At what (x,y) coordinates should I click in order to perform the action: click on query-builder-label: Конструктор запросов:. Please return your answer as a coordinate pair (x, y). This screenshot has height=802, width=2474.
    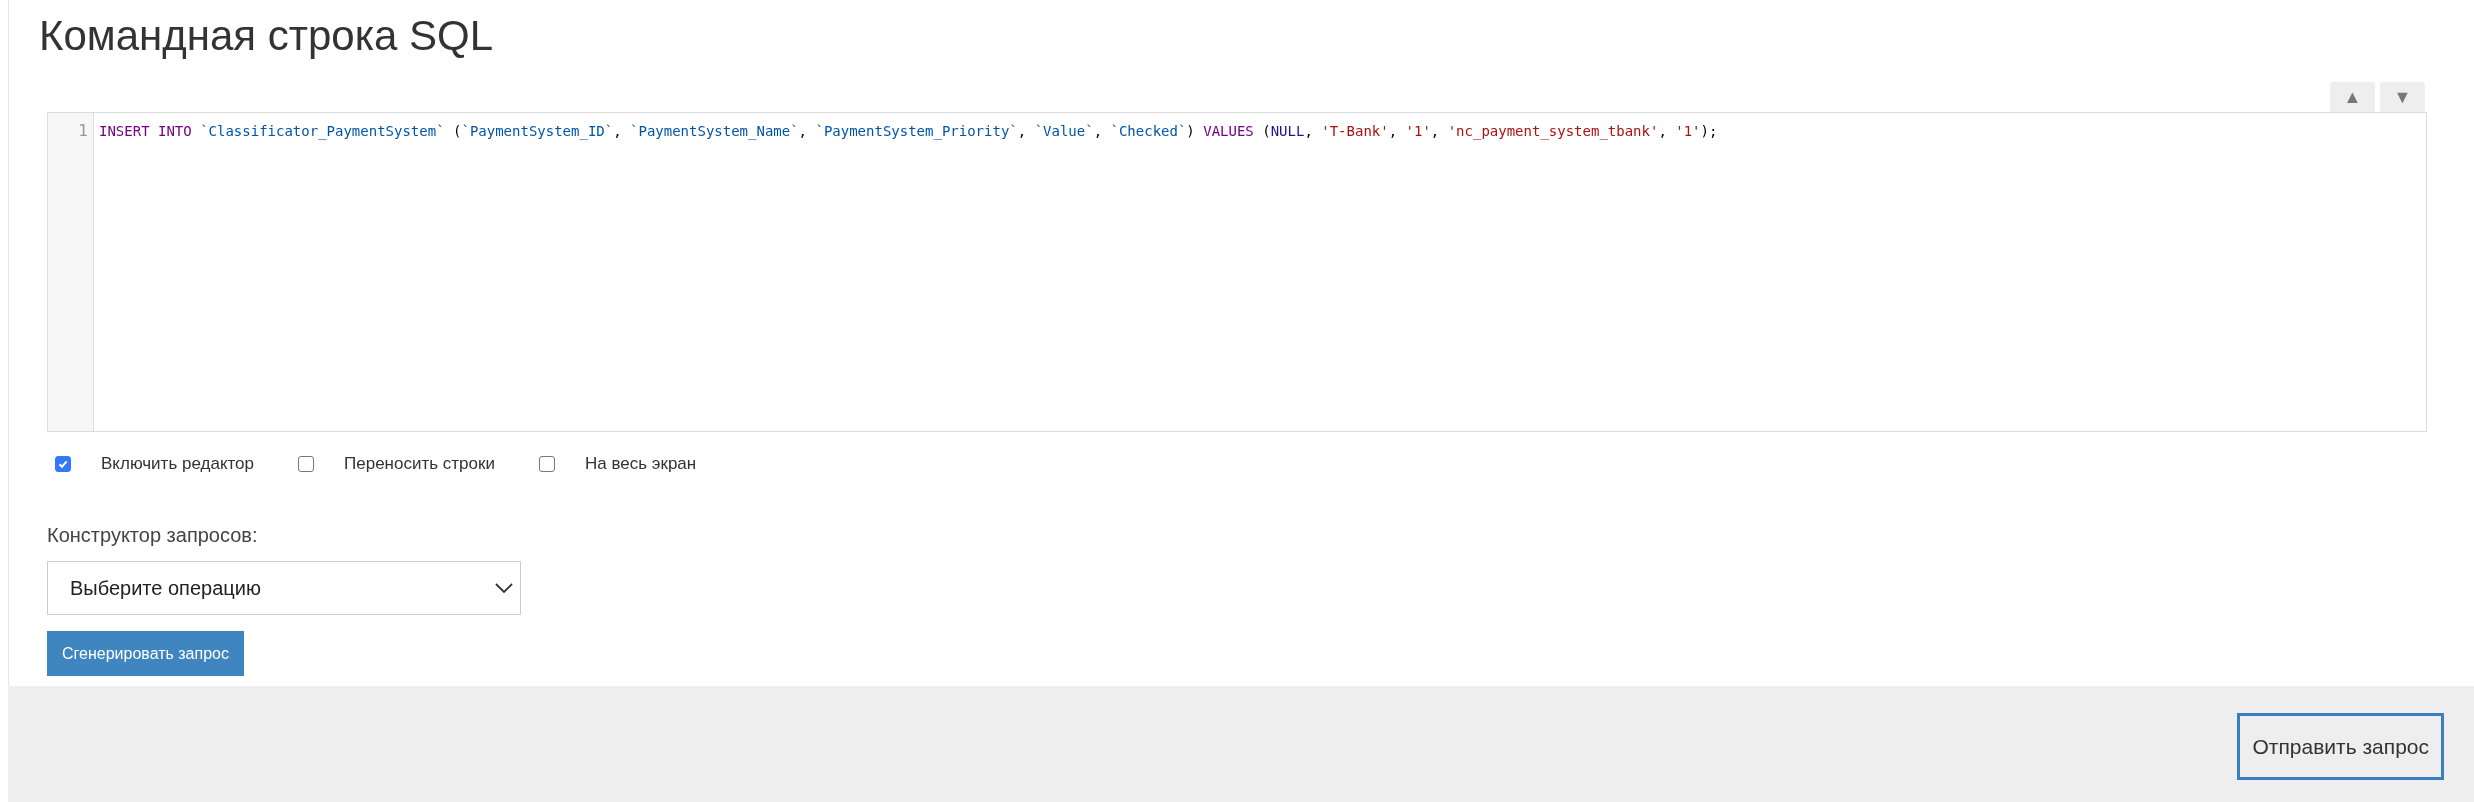
    Looking at the image, I should click on (152, 535).